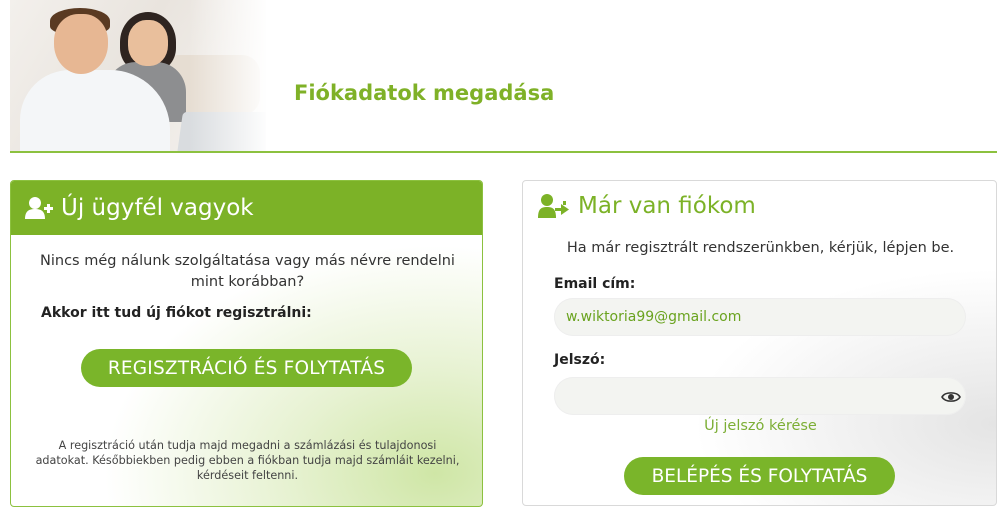 The height and width of the screenshot is (518, 1007). What do you see at coordinates (580, 360) in the screenshot?
I see `password-label: Jelszó:` at bounding box center [580, 360].